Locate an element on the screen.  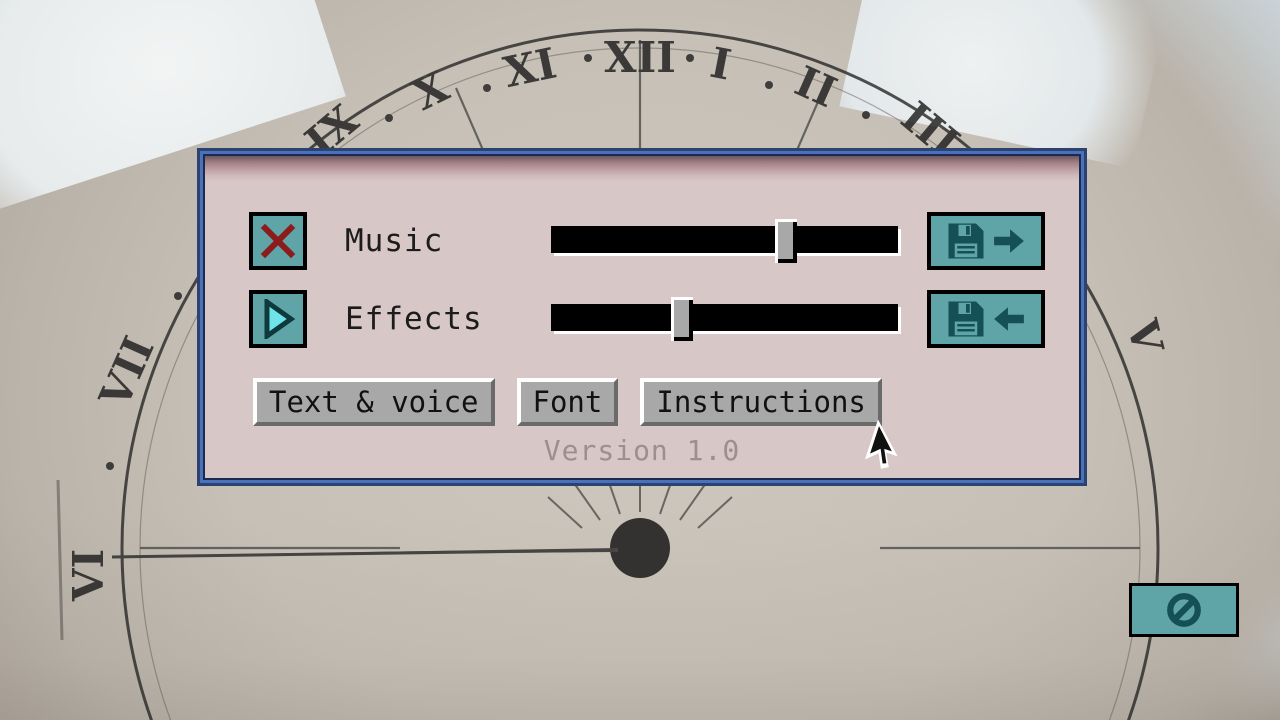
music-toggle-button is located at coordinates (278, 241).